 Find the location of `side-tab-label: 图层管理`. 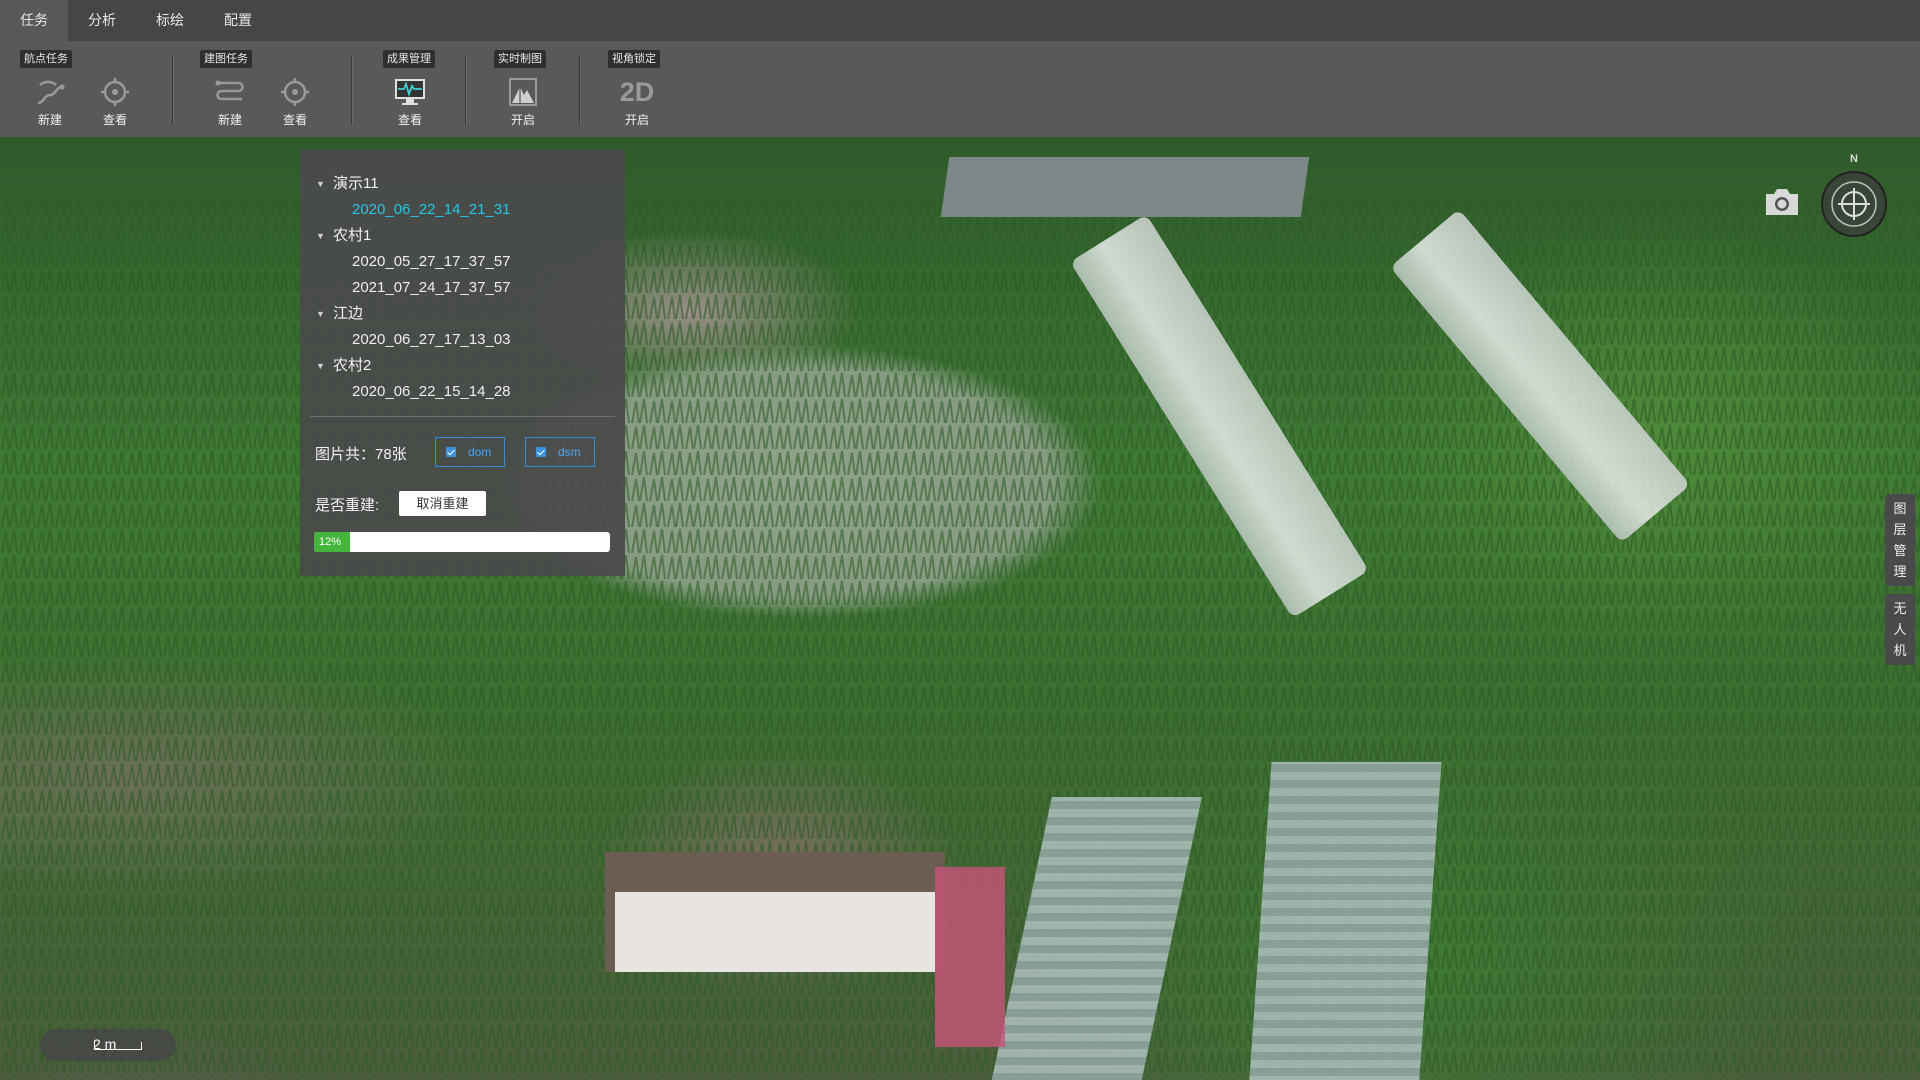

side-tab-label: 图层管理 is located at coordinates (1900, 540).